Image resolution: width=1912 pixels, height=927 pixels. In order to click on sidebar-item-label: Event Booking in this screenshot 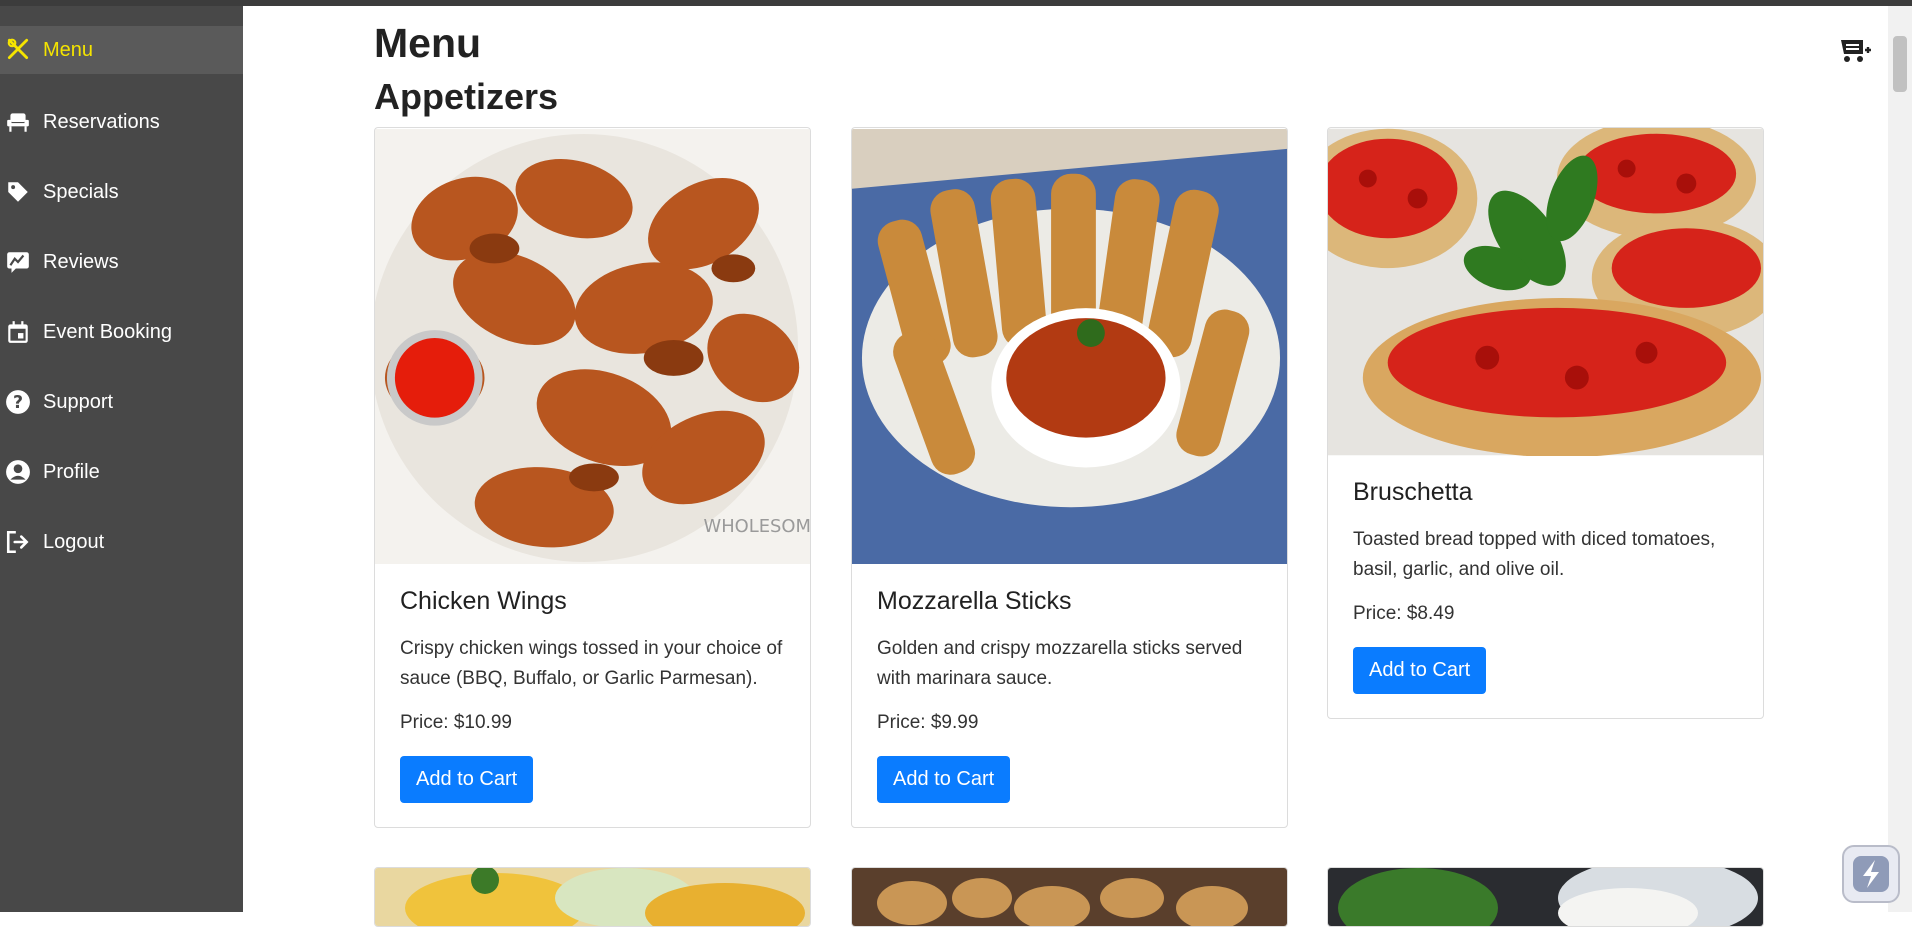, I will do `click(107, 331)`.